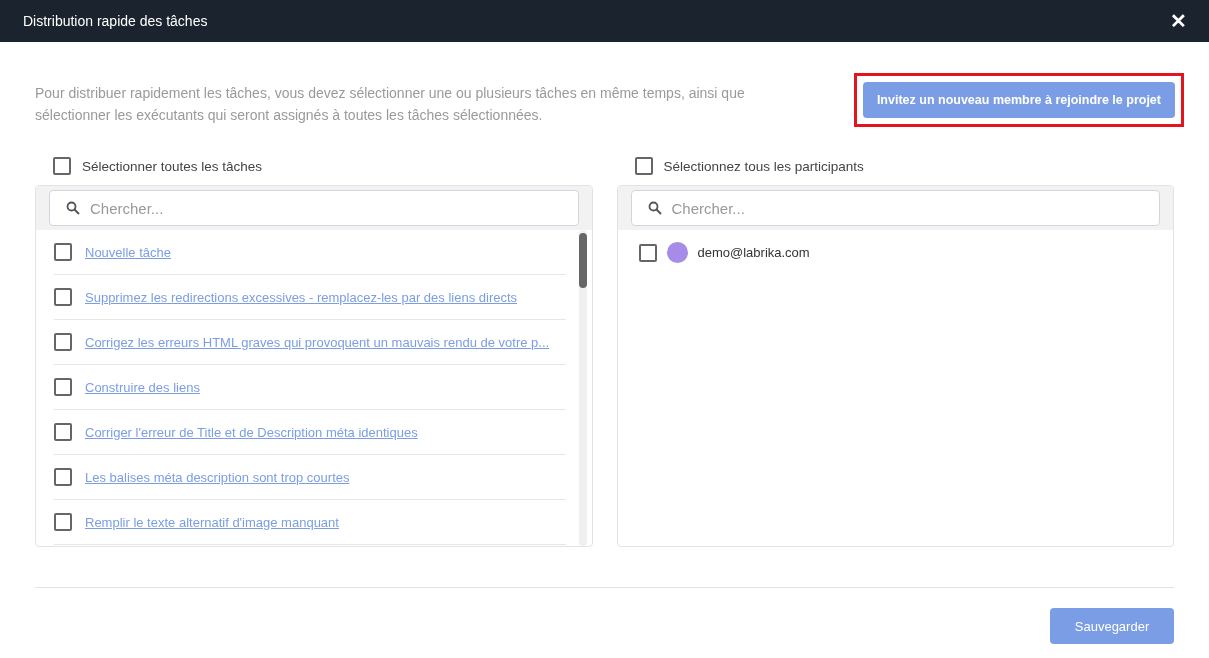 The image size is (1209, 658). What do you see at coordinates (301, 297) in the screenshot?
I see `task-link: Supprimez les redirections excessives - remplacez-les par des liens directs` at bounding box center [301, 297].